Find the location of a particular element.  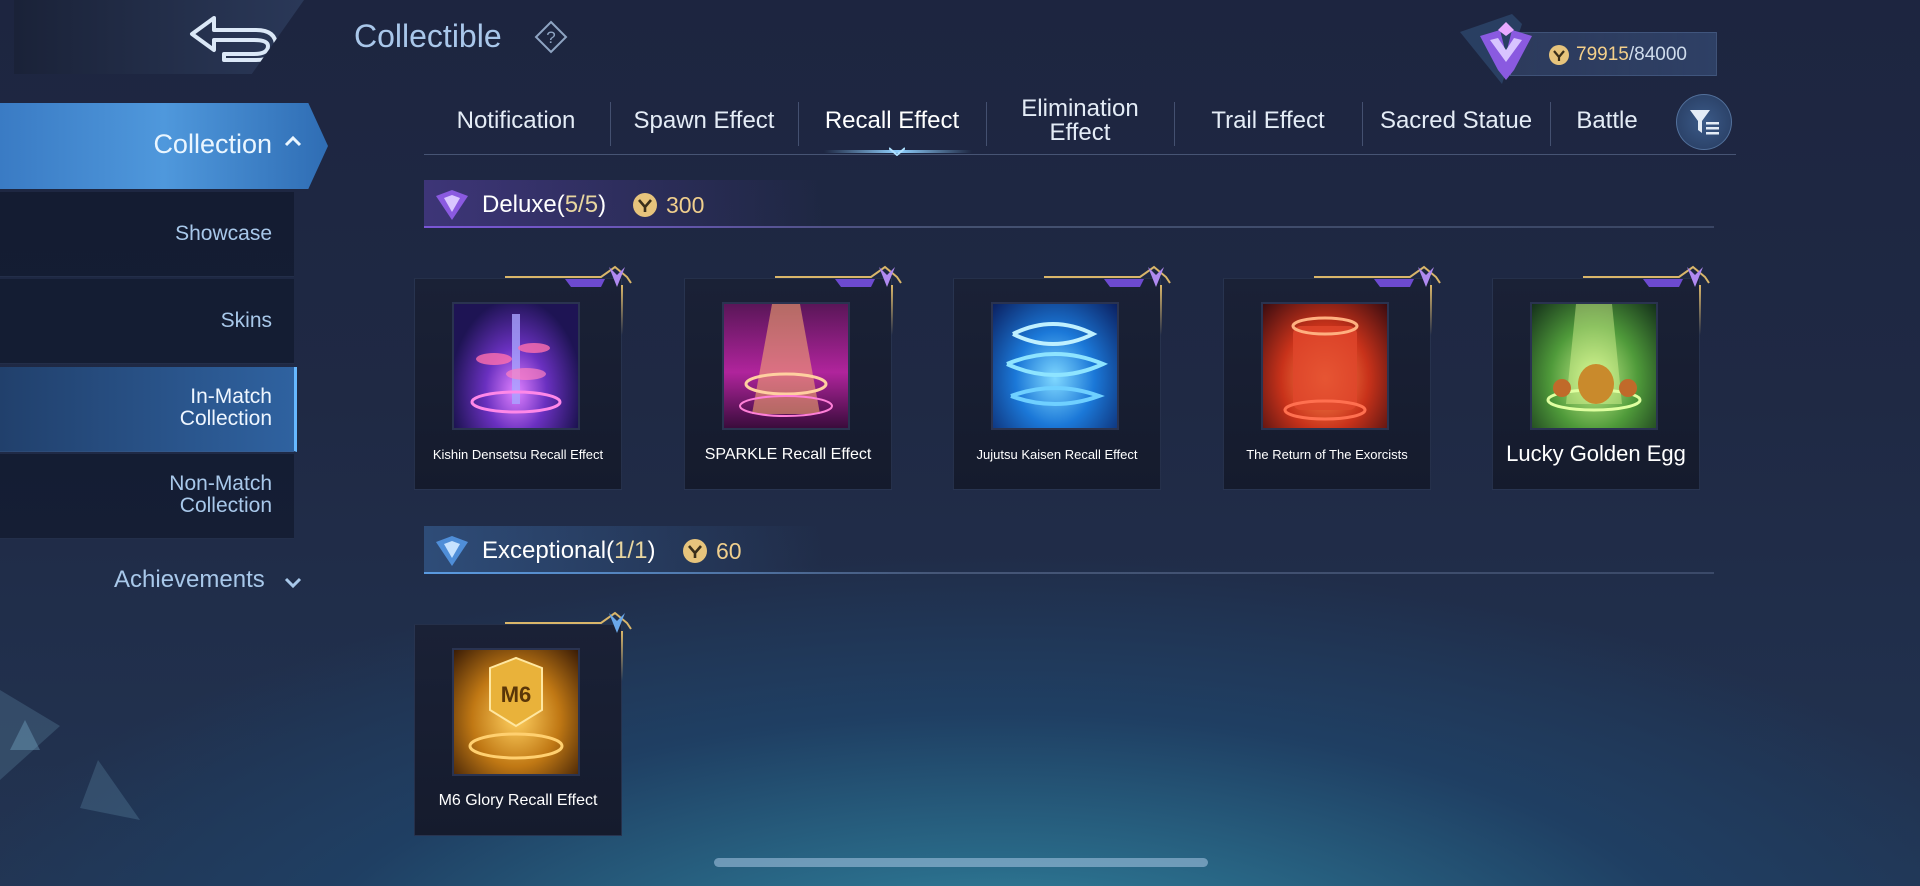

tab-trail-effect: Trail Effect is located at coordinates (1268, 121).